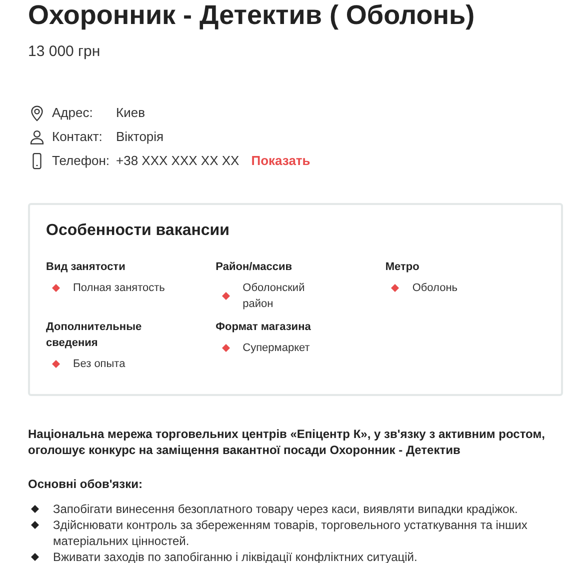  I want to click on salary: 13 000 грн, so click(65, 52).